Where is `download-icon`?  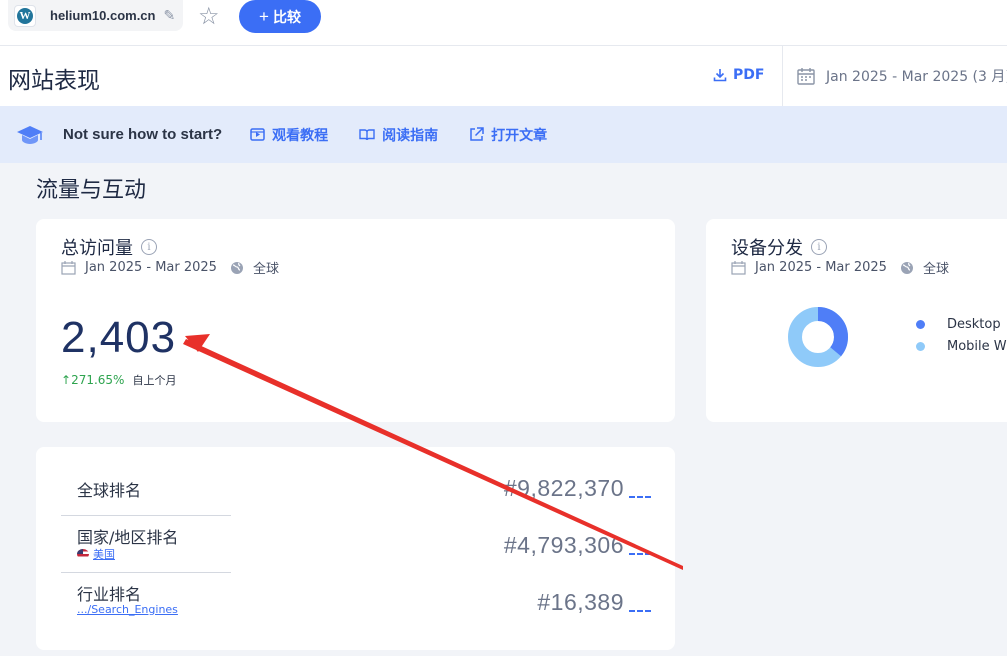
download-icon is located at coordinates (720, 75).